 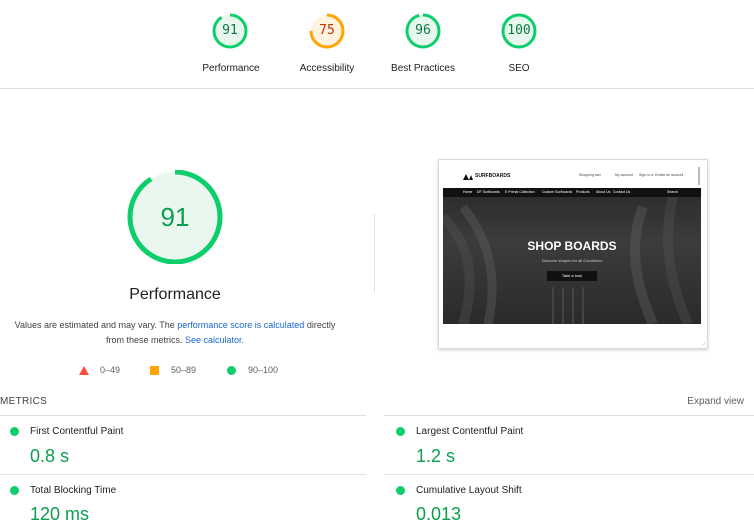 What do you see at coordinates (77, 431) in the screenshot?
I see `metric-label-fcp: First Contentful Paint` at bounding box center [77, 431].